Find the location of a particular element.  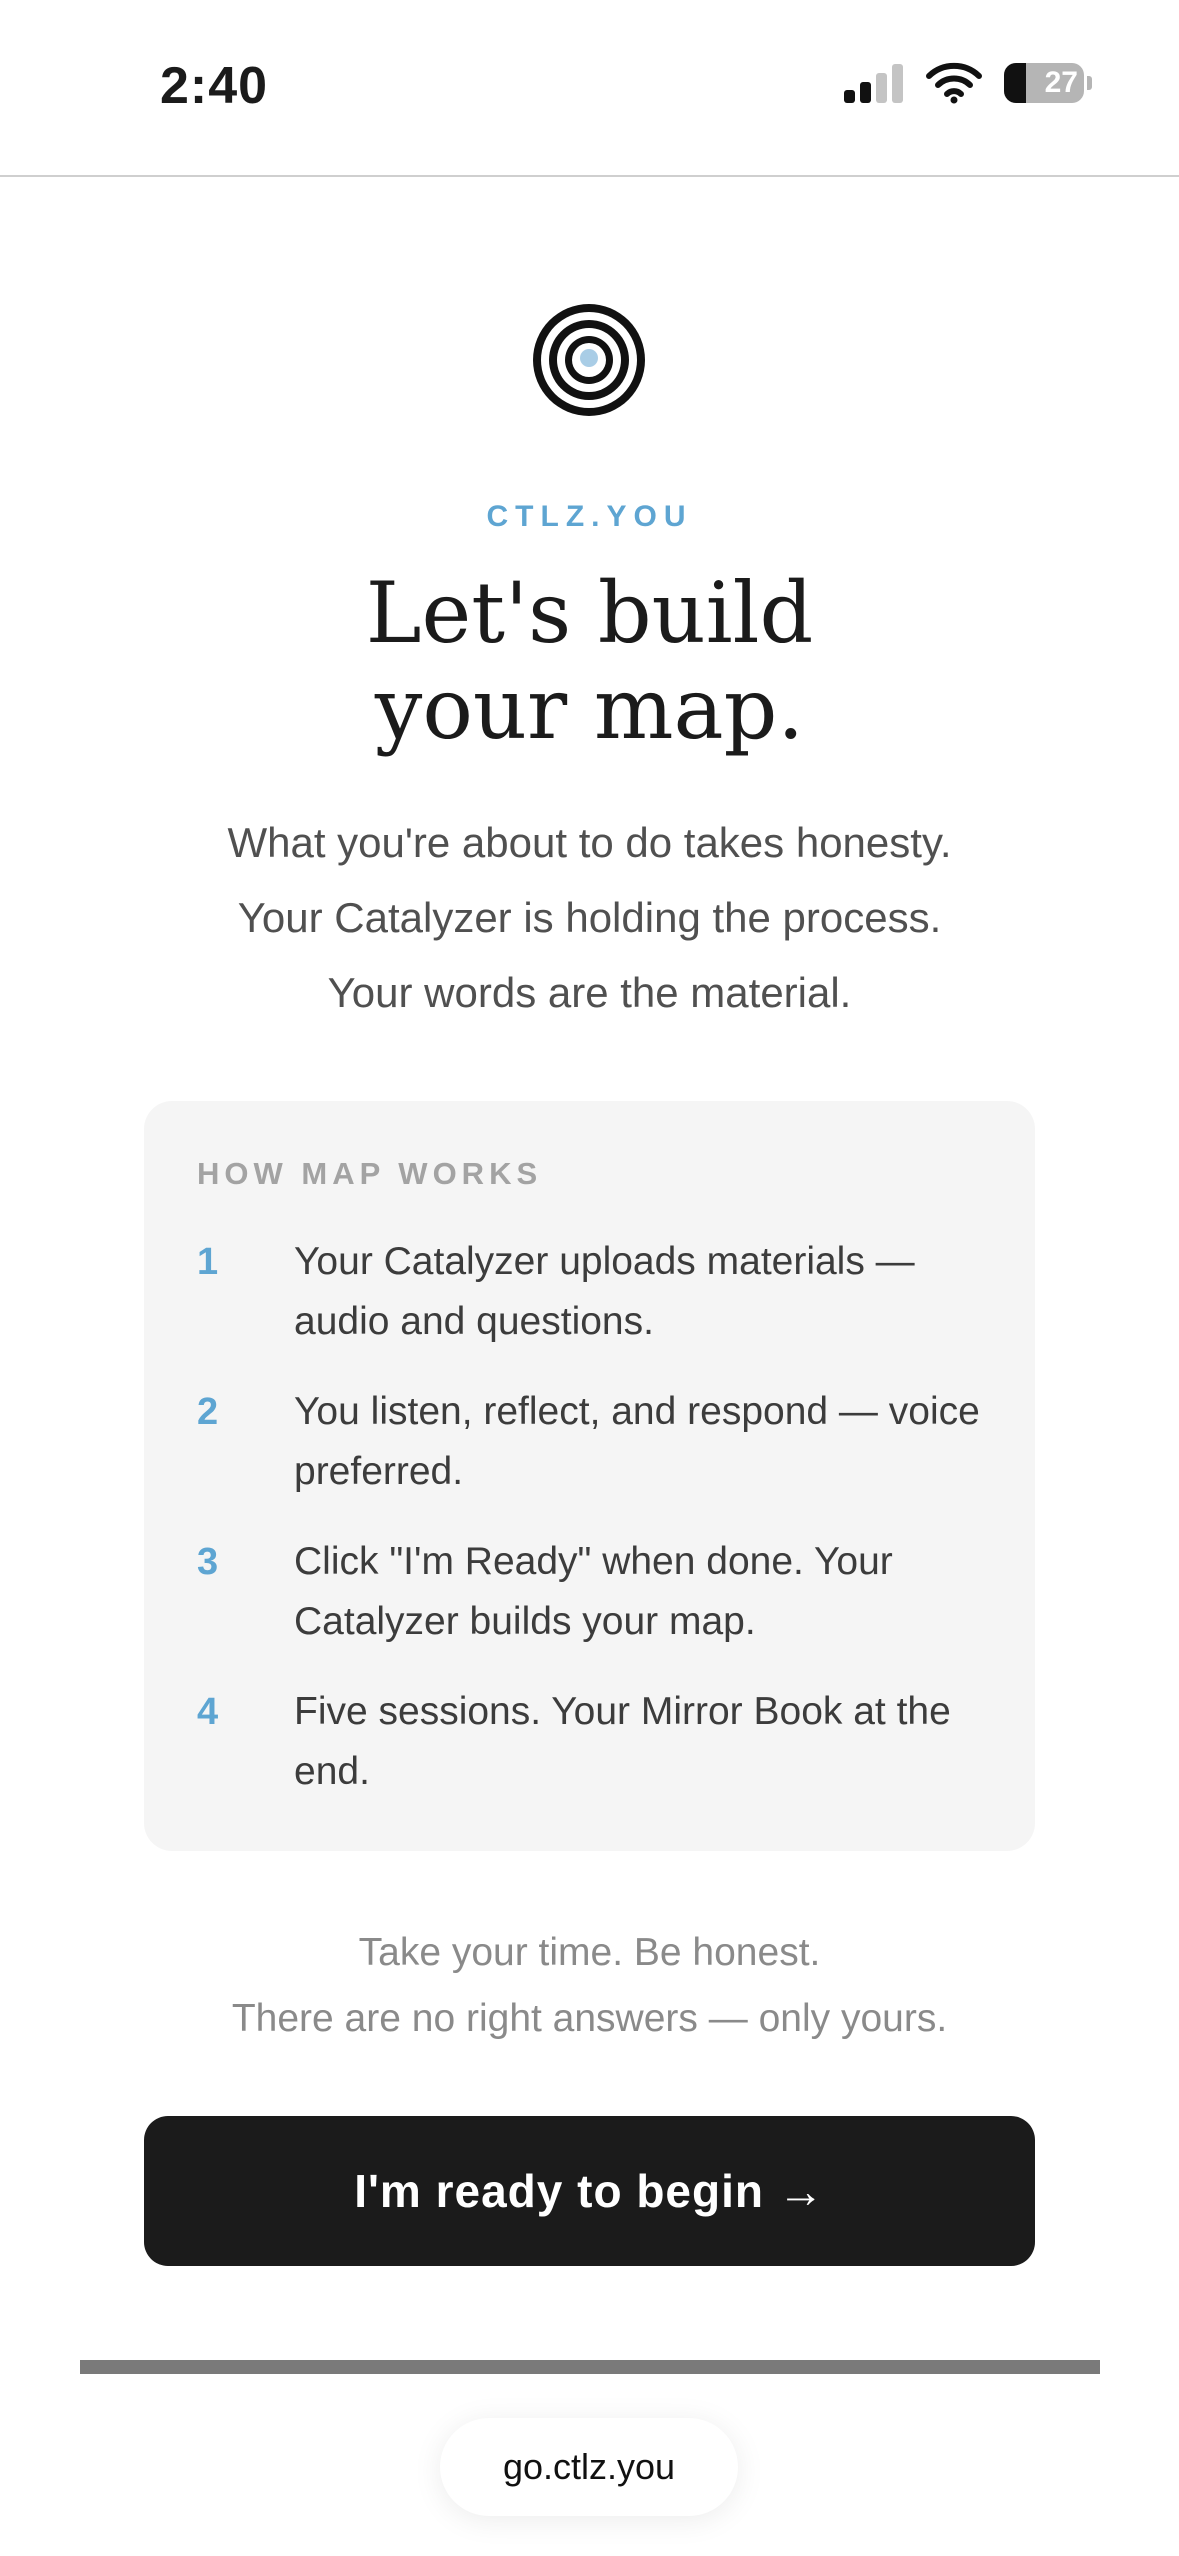

step-number: 1 is located at coordinates (208, 1262).